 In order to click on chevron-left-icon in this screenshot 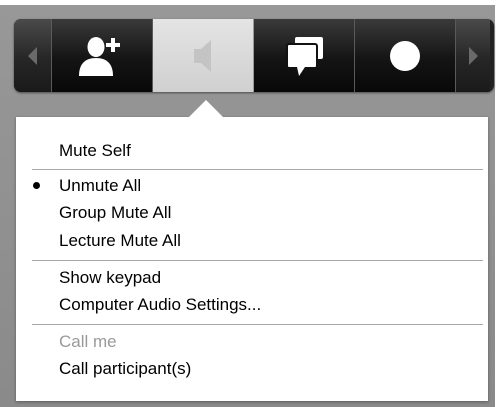, I will do `click(32, 55)`.